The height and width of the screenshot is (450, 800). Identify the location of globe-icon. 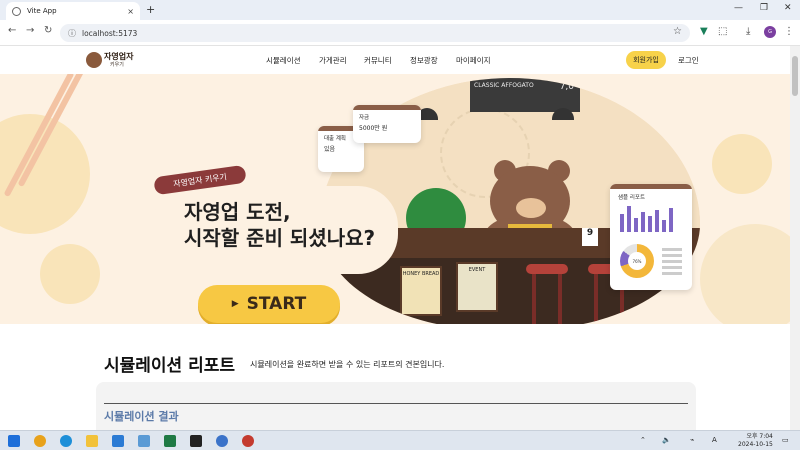
(16, 11).